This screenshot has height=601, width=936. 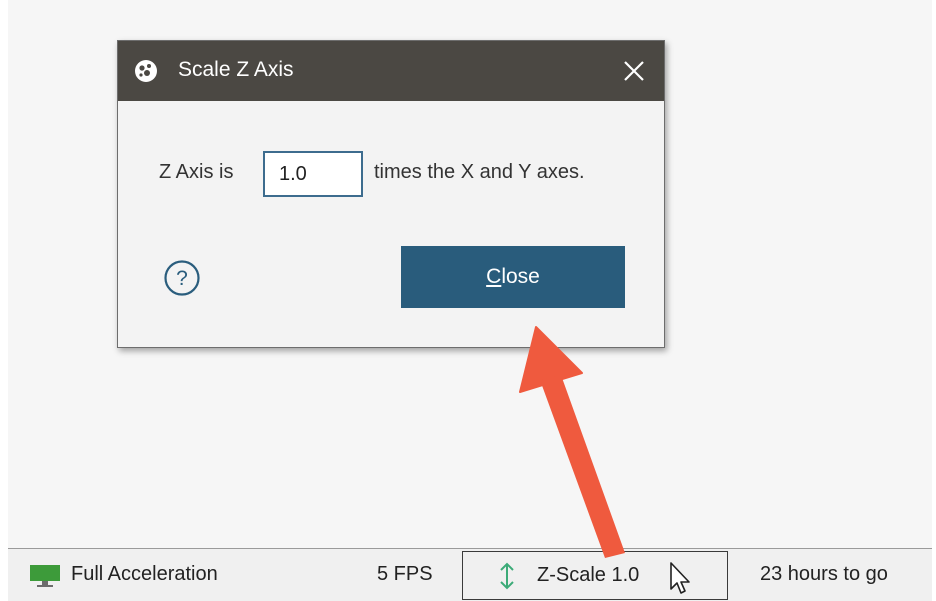 I want to click on dialog-title: Scale Z Axis, so click(x=236, y=69).